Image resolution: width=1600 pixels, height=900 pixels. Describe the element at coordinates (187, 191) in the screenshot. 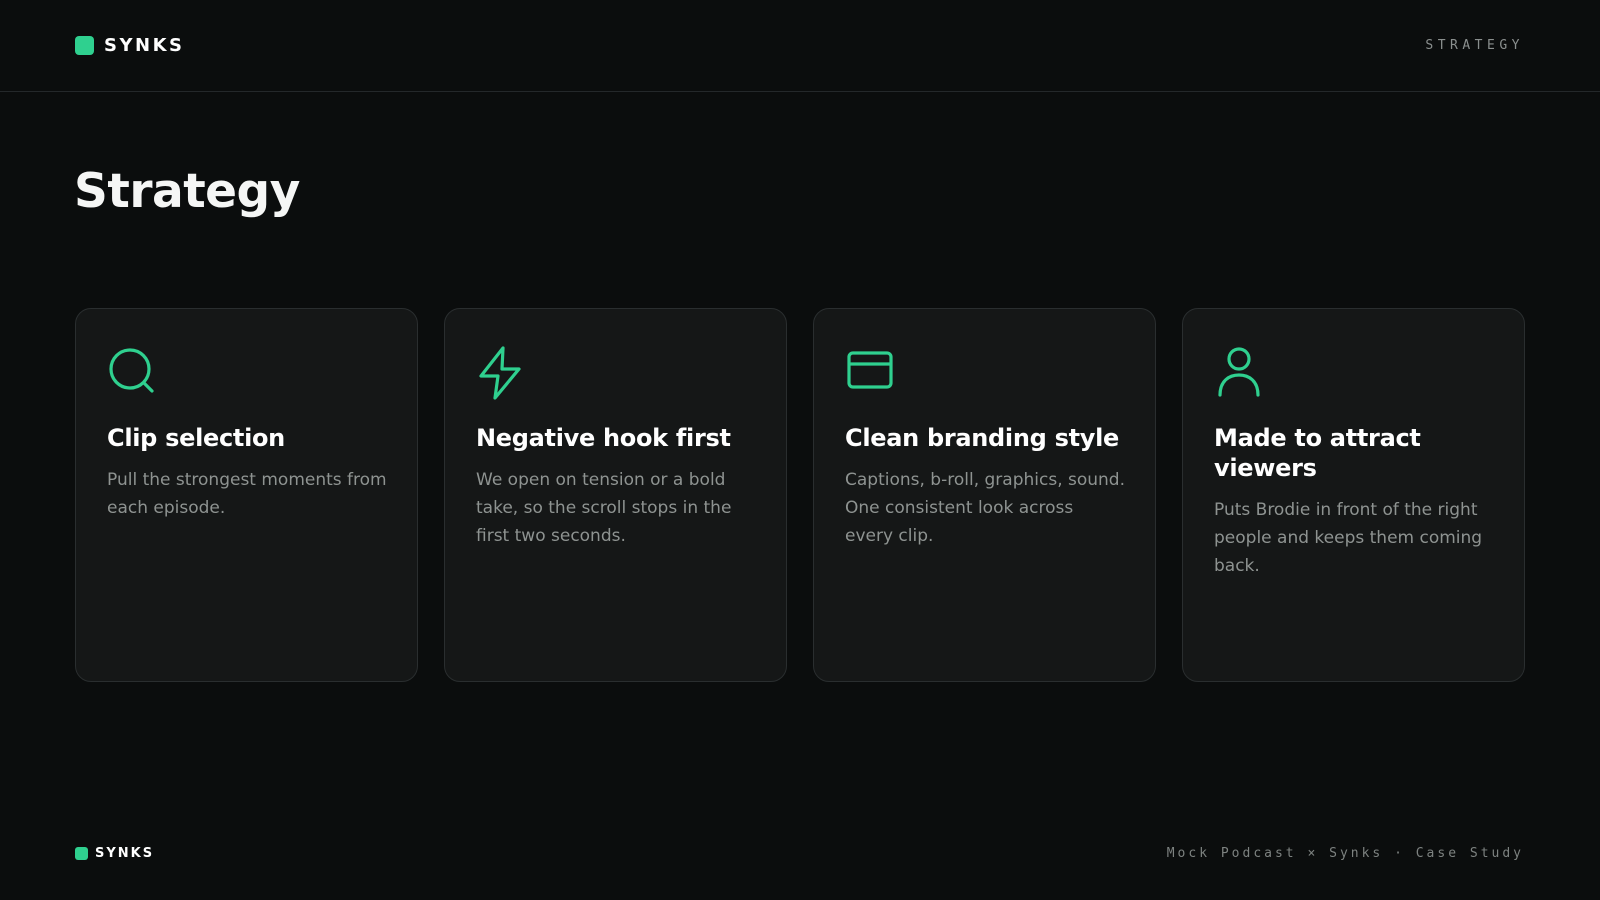

I see `page-title: Strategy` at that location.